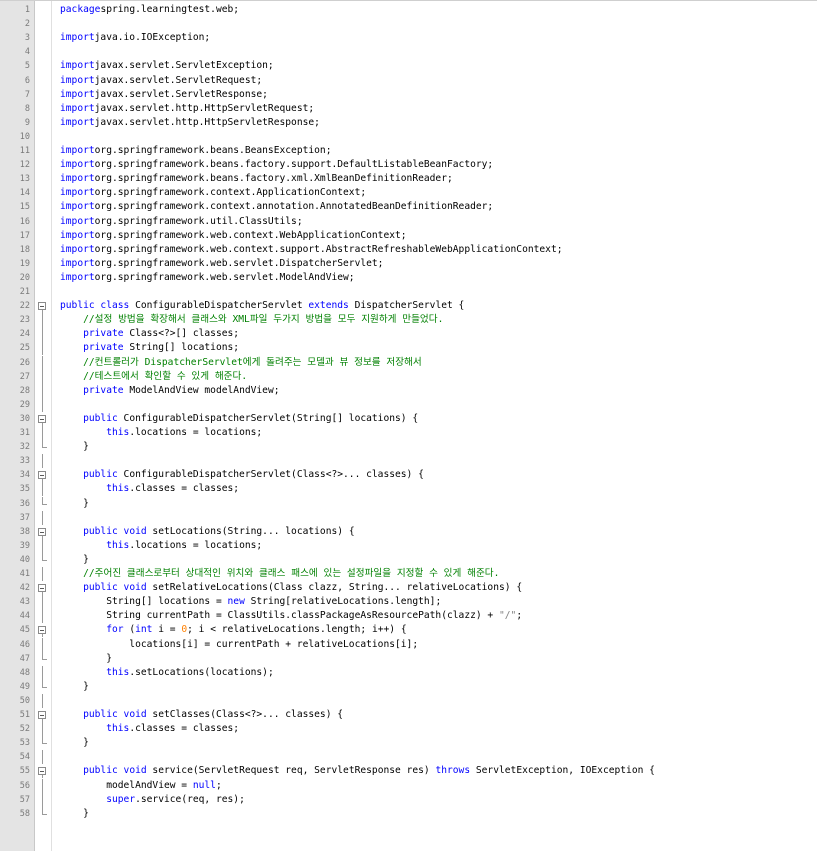 This screenshot has width=817, height=851. What do you see at coordinates (297, 630) in the screenshot?
I see `code-token: ; i < relativeLocations.length; i++) {` at bounding box center [297, 630].